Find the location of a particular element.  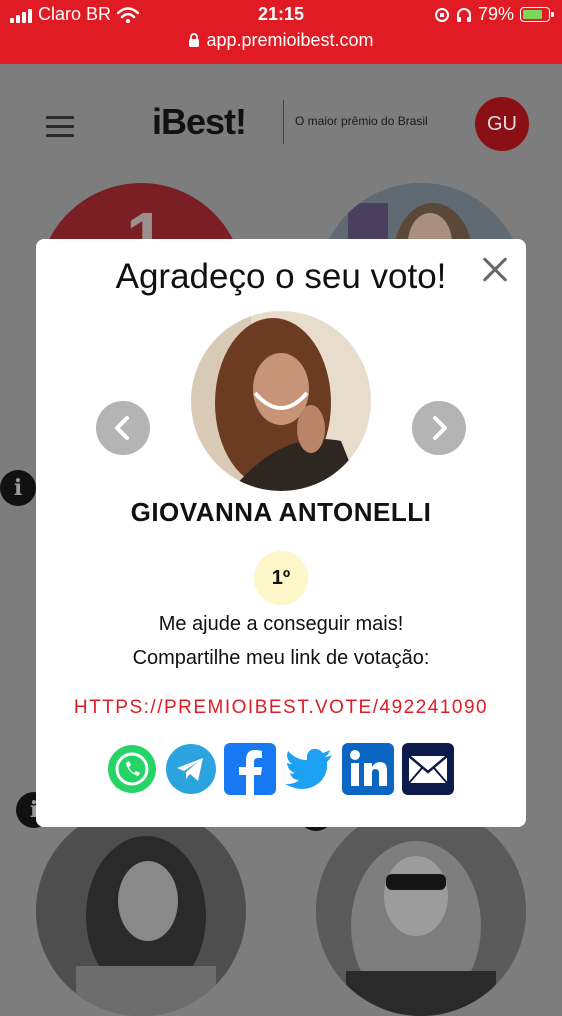

info-icon: i is located at coordinates (18, 488).